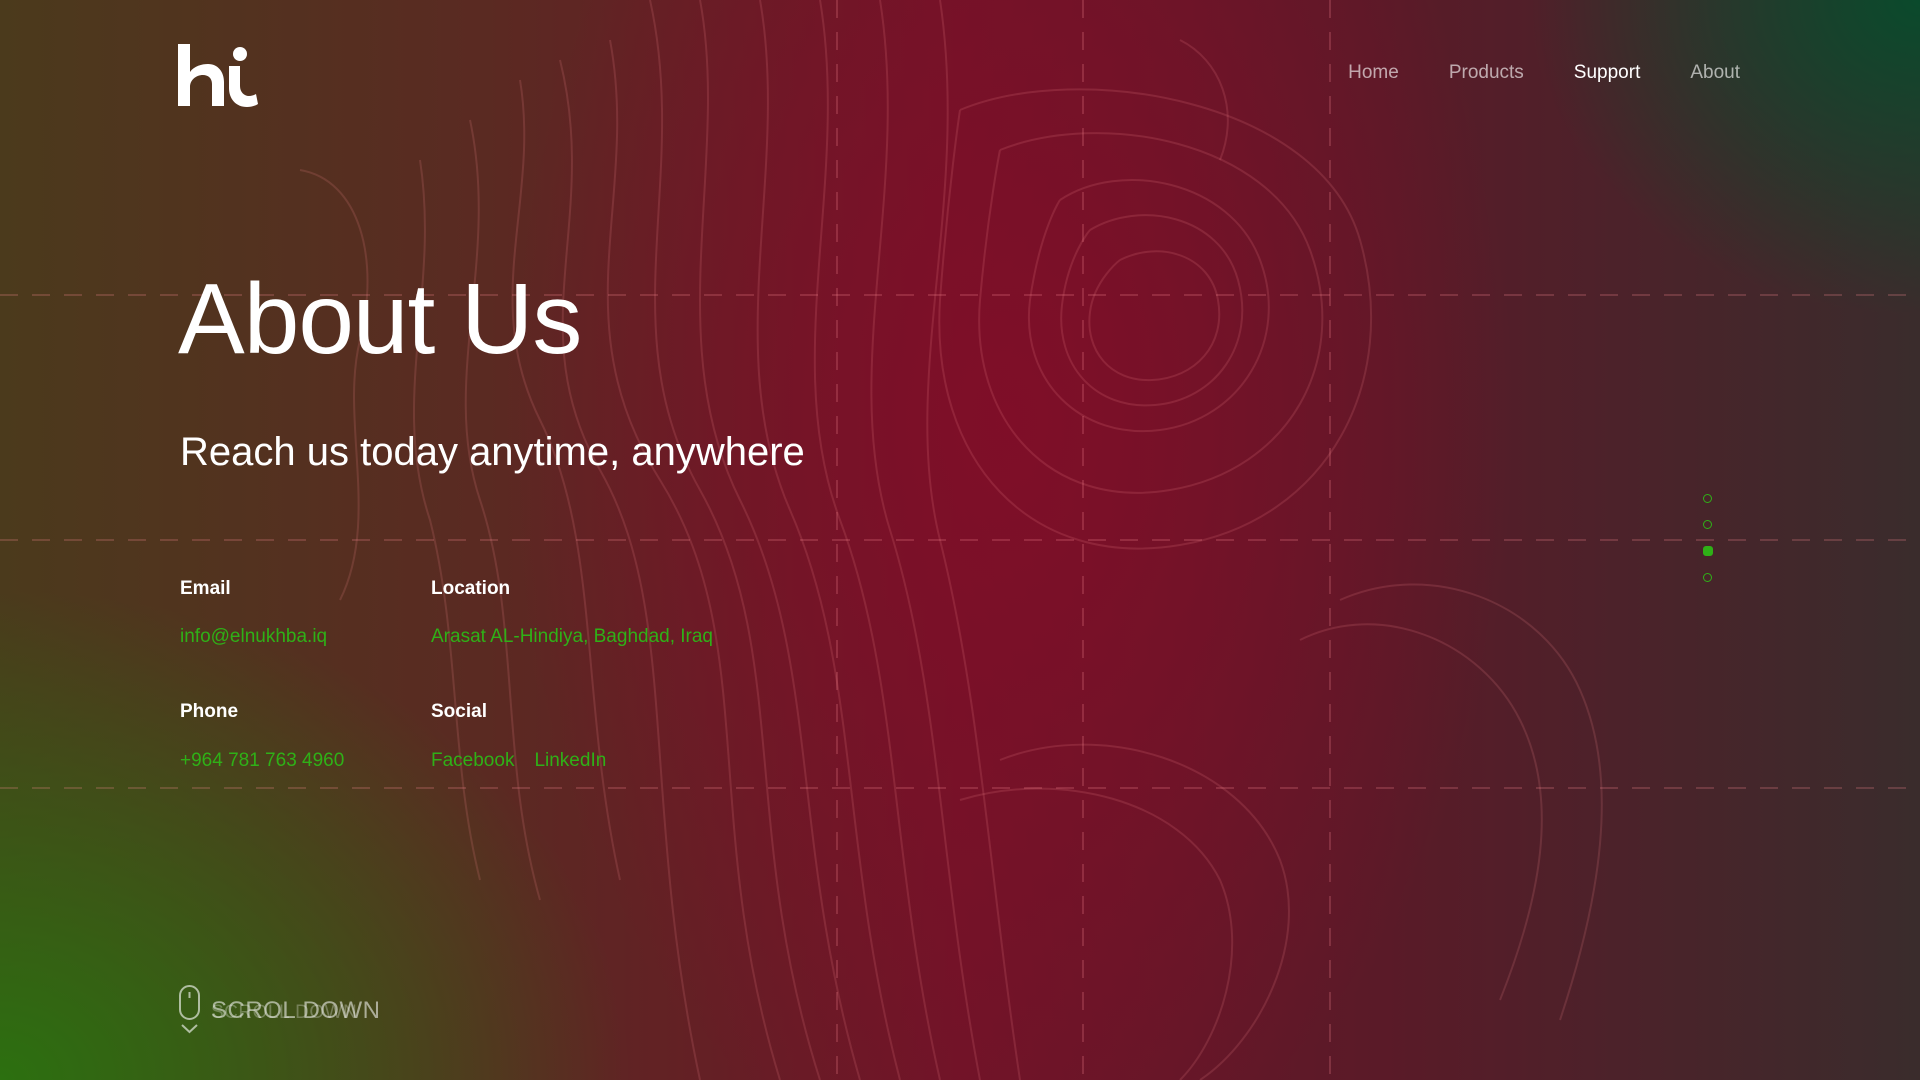  I want to click on main-nav: Home Products Support About, so click(1544, 73).